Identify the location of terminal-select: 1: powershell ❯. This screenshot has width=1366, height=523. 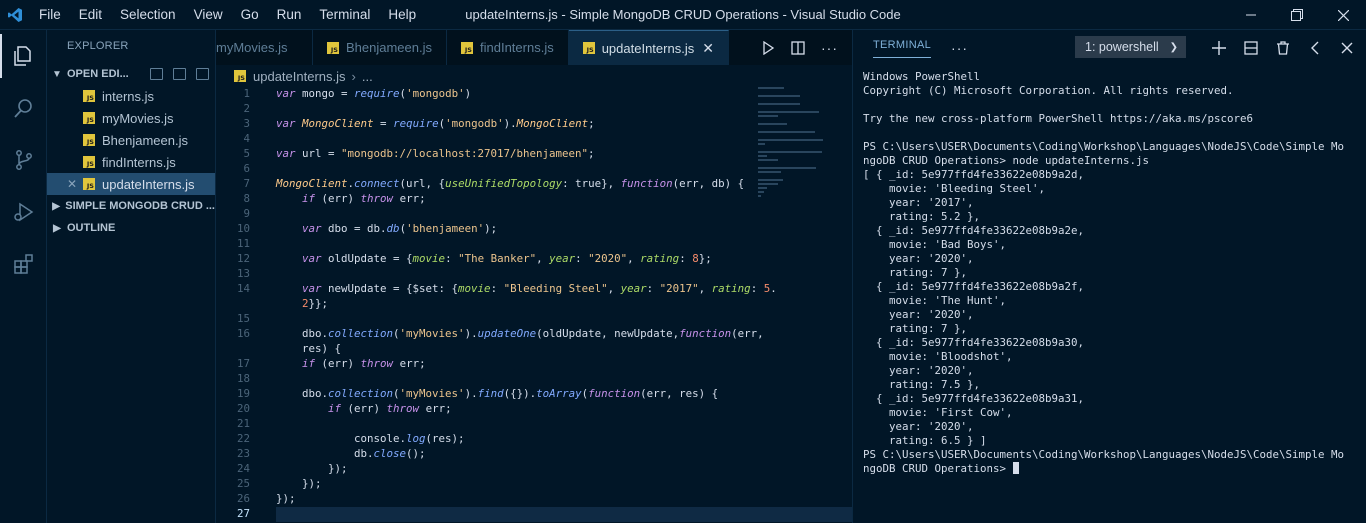
(1130, 47).